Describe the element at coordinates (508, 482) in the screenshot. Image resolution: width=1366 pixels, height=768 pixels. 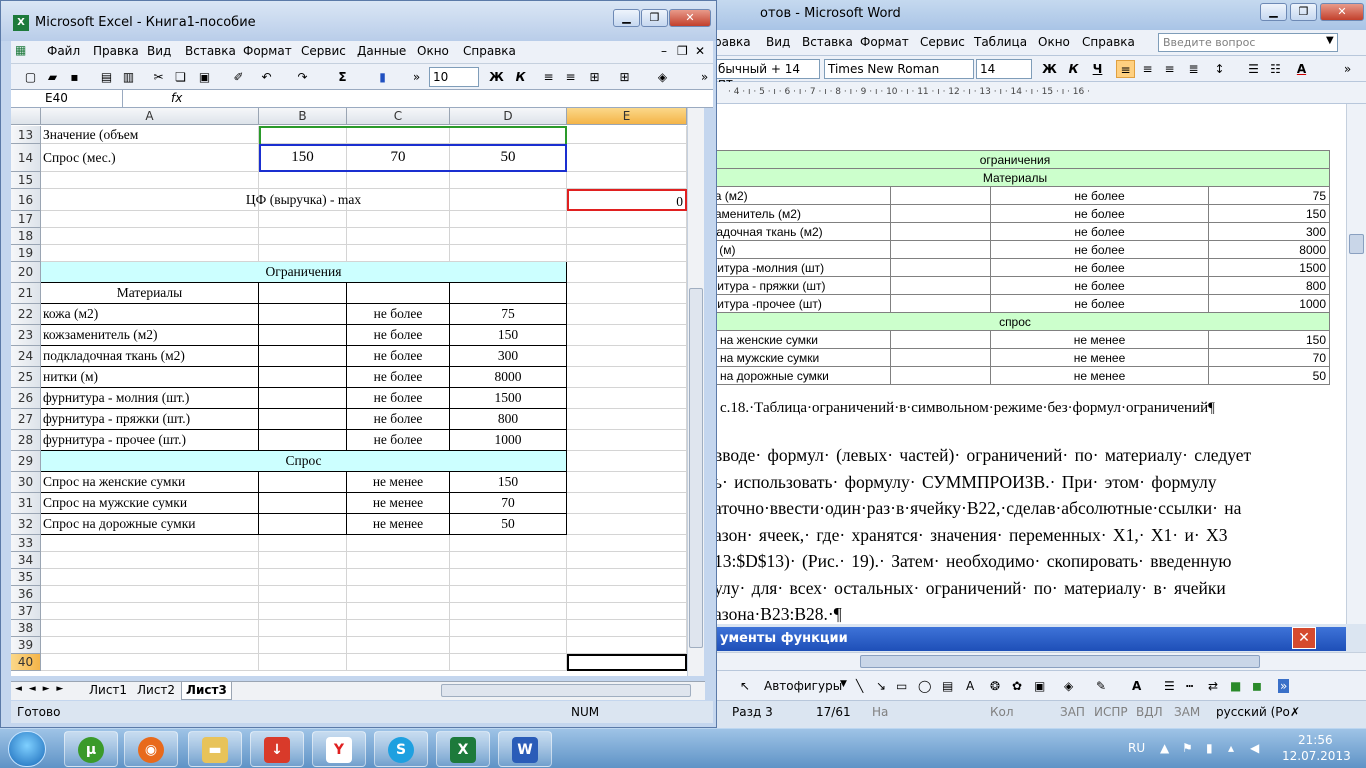
I see `demand-value: 150` at that location.